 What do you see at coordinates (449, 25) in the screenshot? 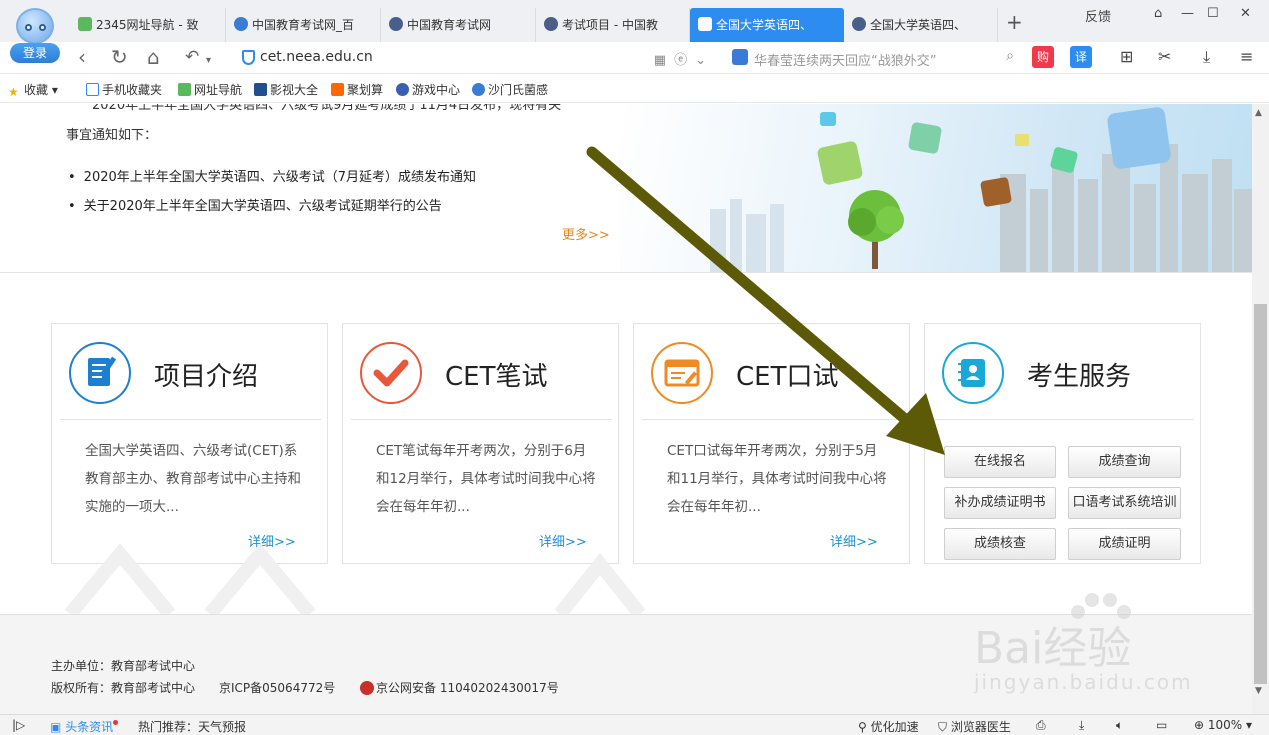
I see `tab-label: 中国教育考试网` at bounding box center [449, 25].